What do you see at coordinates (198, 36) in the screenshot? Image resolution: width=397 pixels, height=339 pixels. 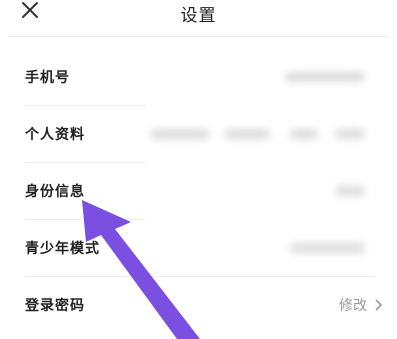 I see `header-divider` at bounding box center [198, 36].